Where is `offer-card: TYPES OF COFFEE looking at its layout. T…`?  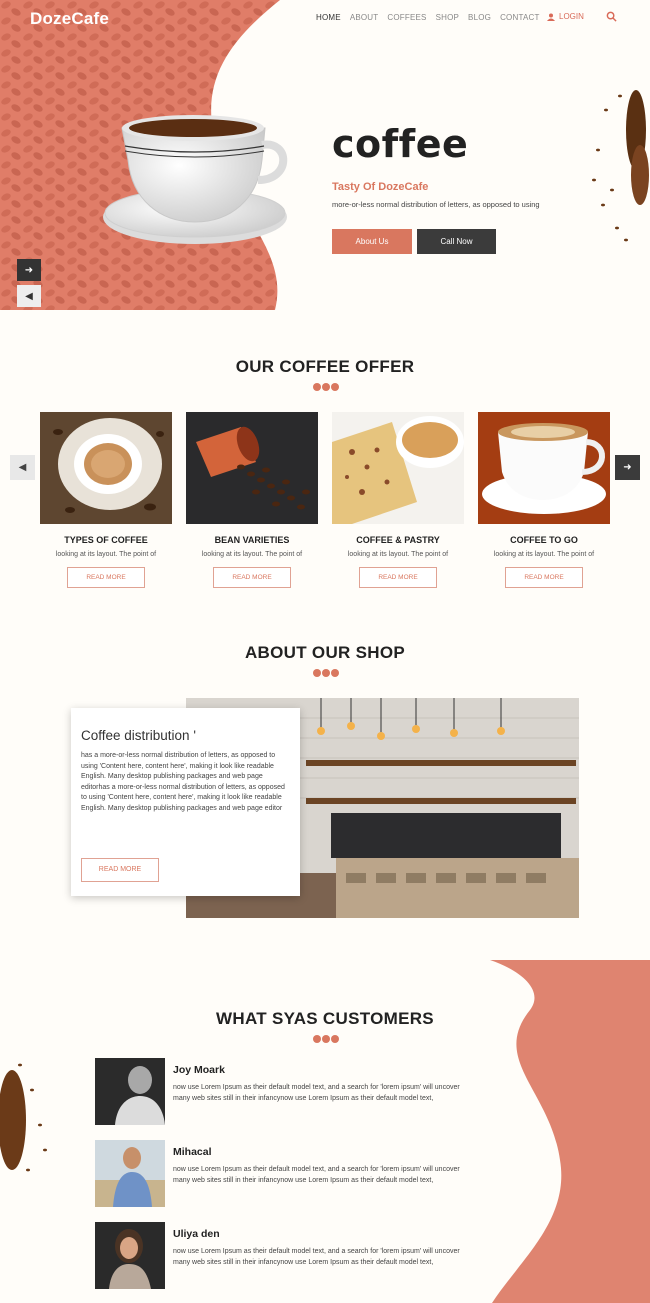 offer-card: TYPES OF COFFEE looking at its layout. T… is located at coordinates (106, 500).